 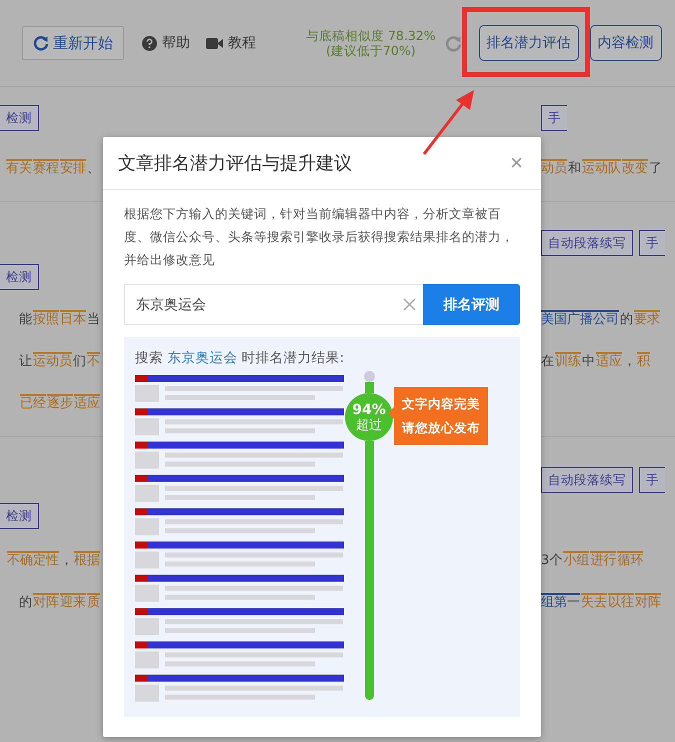 I want to click on similarity-hint: (建议低于70%), so click(x=371, y=50).